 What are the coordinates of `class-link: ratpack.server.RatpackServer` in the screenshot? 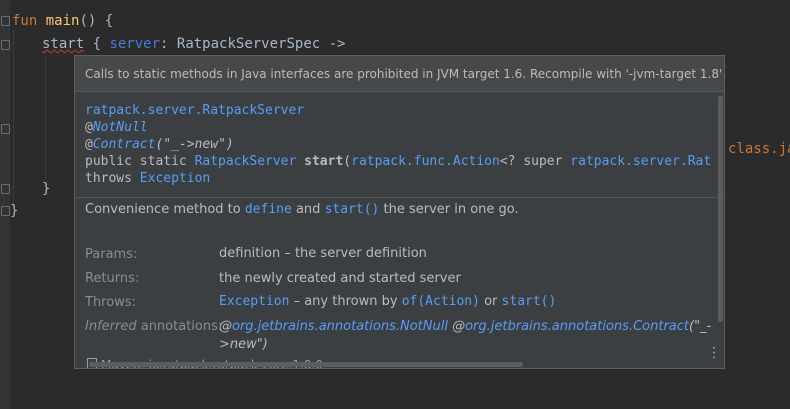 It's located at (194, 110).